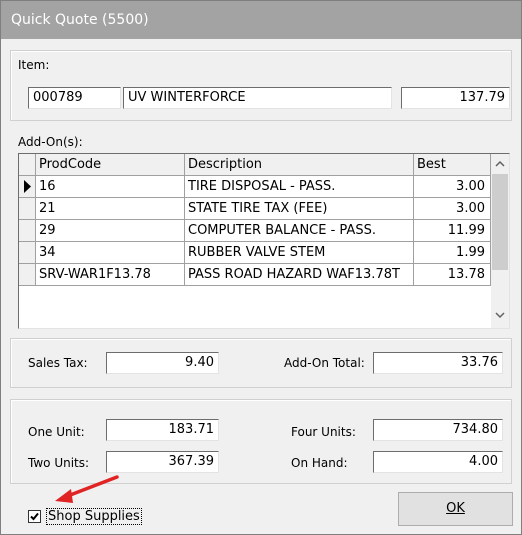  What do you see at coordinates (324, 363) in the screenshot?
I see `addon-total-label: Add-On Total:` at bounding box center [324, 363].